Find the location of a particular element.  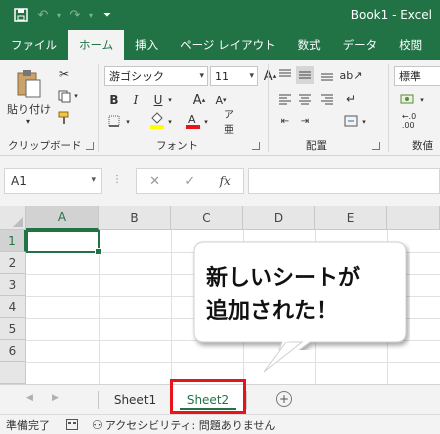

drag-handle-icon: ⋮ is located at coordinates (117, 179).